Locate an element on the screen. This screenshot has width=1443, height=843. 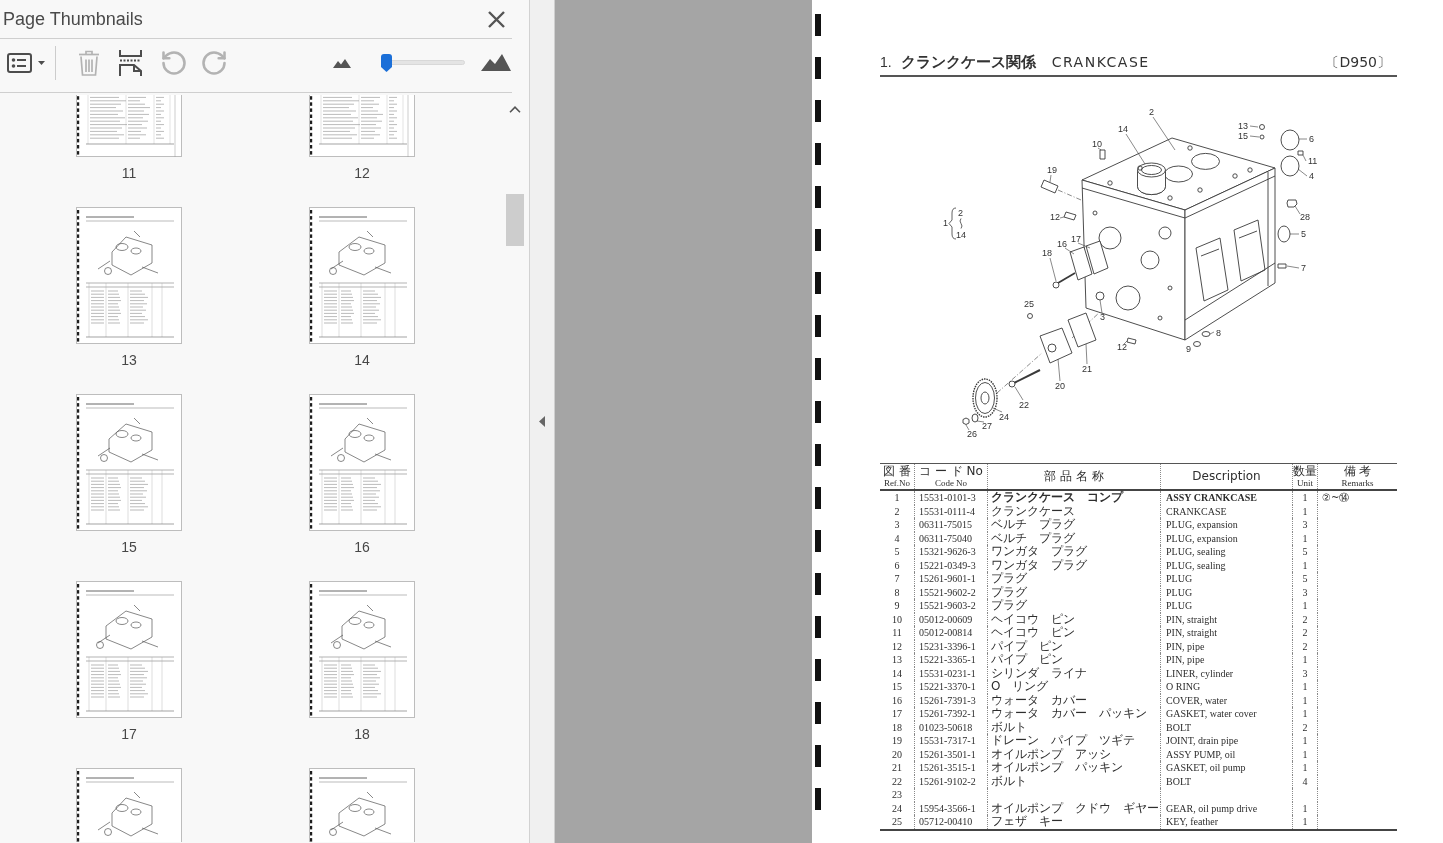
callout-number: 27 is located at coordinates (987, 426).